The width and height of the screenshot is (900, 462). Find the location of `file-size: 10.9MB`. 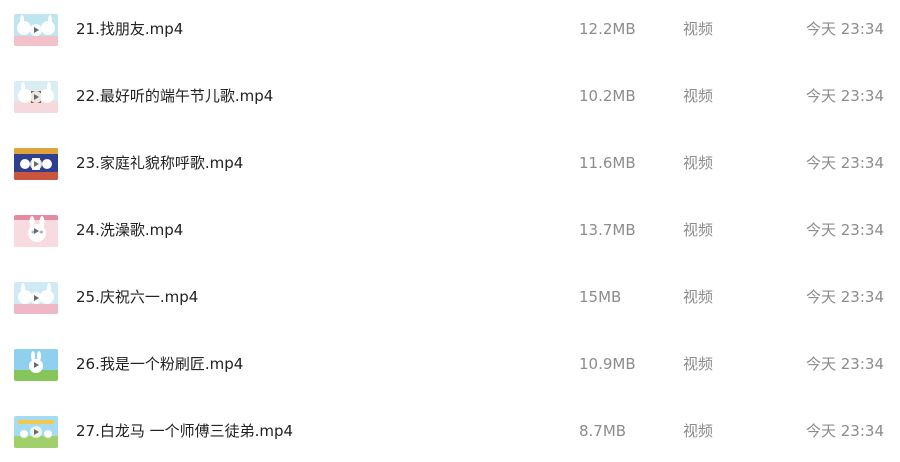

file-size: 10.9MB is located at coordinates (607, 364).